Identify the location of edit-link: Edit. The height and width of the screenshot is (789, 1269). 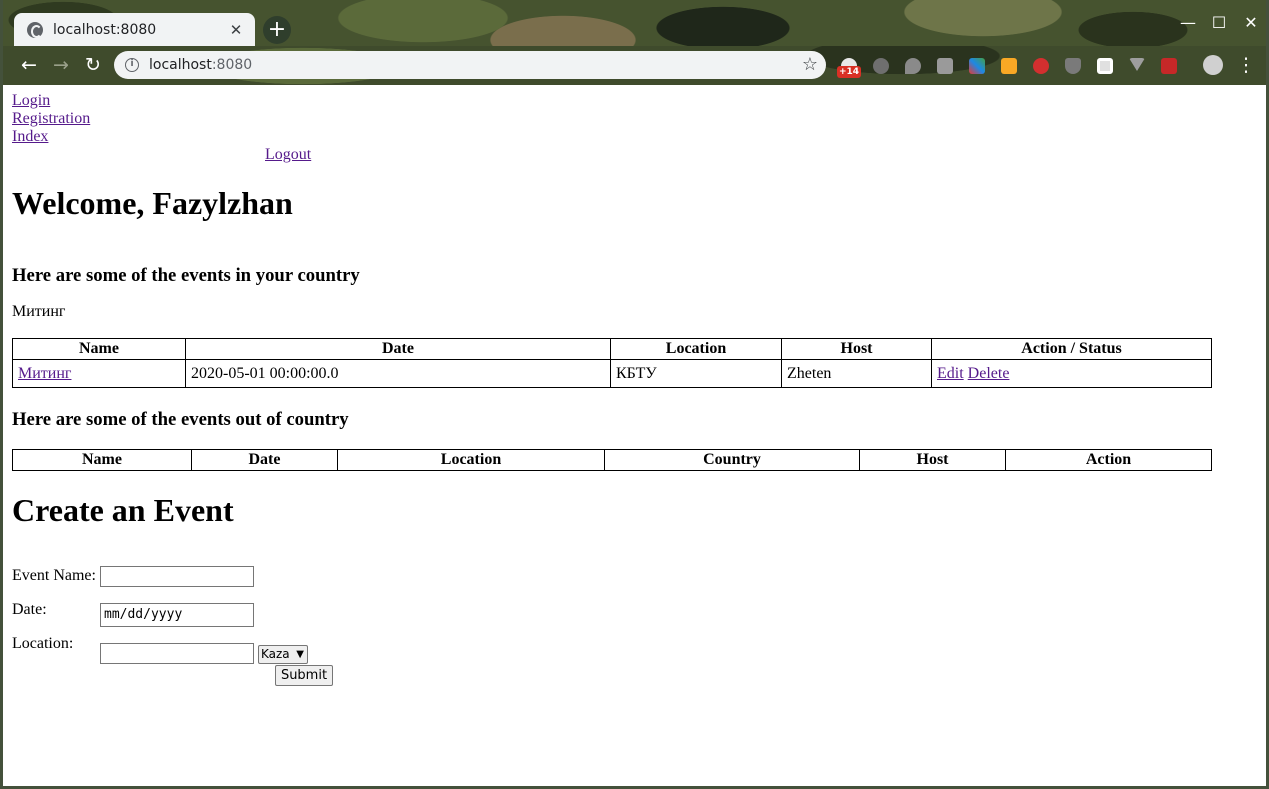
(950, 373).